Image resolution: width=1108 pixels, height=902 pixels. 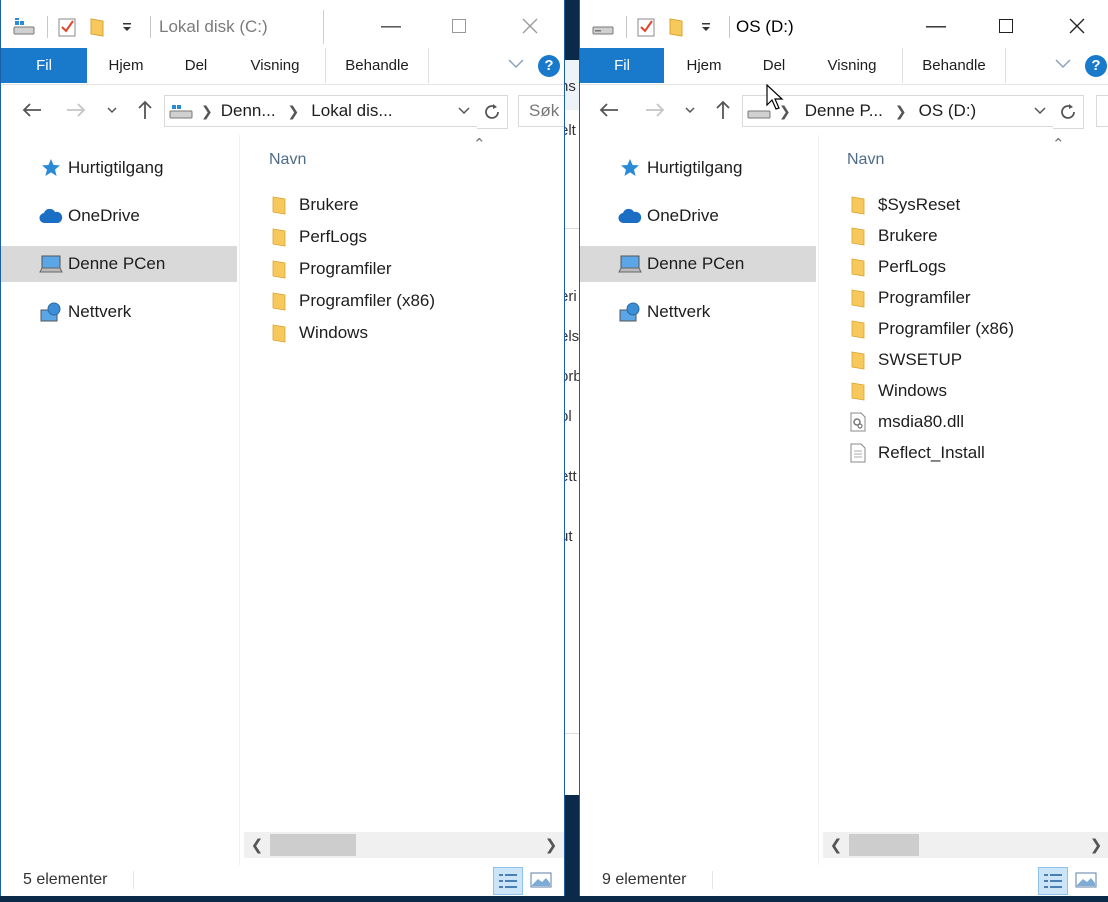 I want to click on search-input: Søk, so click(x=541, y=111).